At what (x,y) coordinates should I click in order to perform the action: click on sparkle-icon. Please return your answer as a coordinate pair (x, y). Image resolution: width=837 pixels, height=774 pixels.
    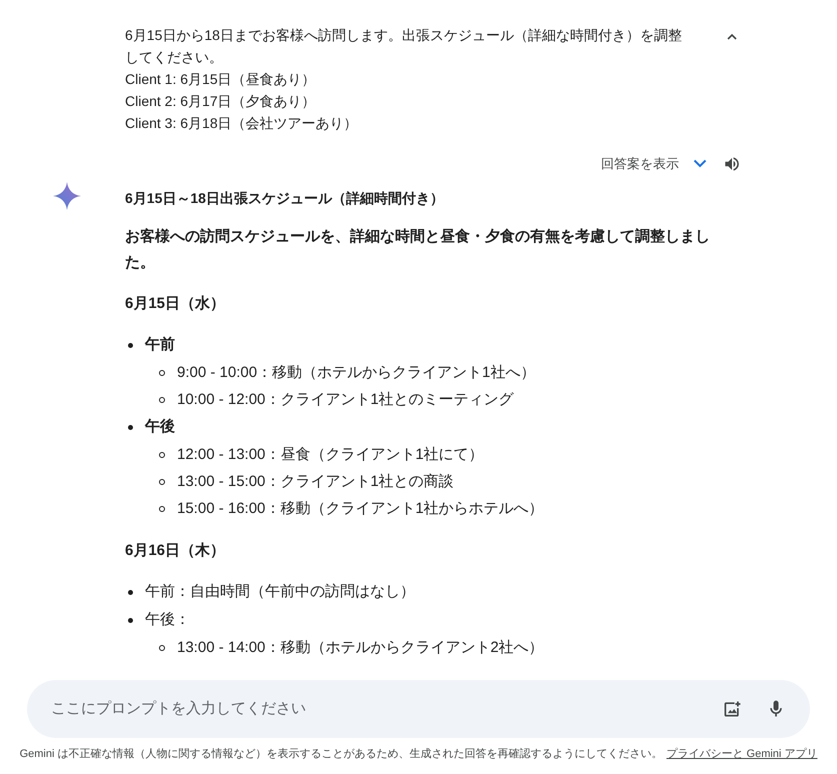
    Looking at the image, I should click on (66, 196).